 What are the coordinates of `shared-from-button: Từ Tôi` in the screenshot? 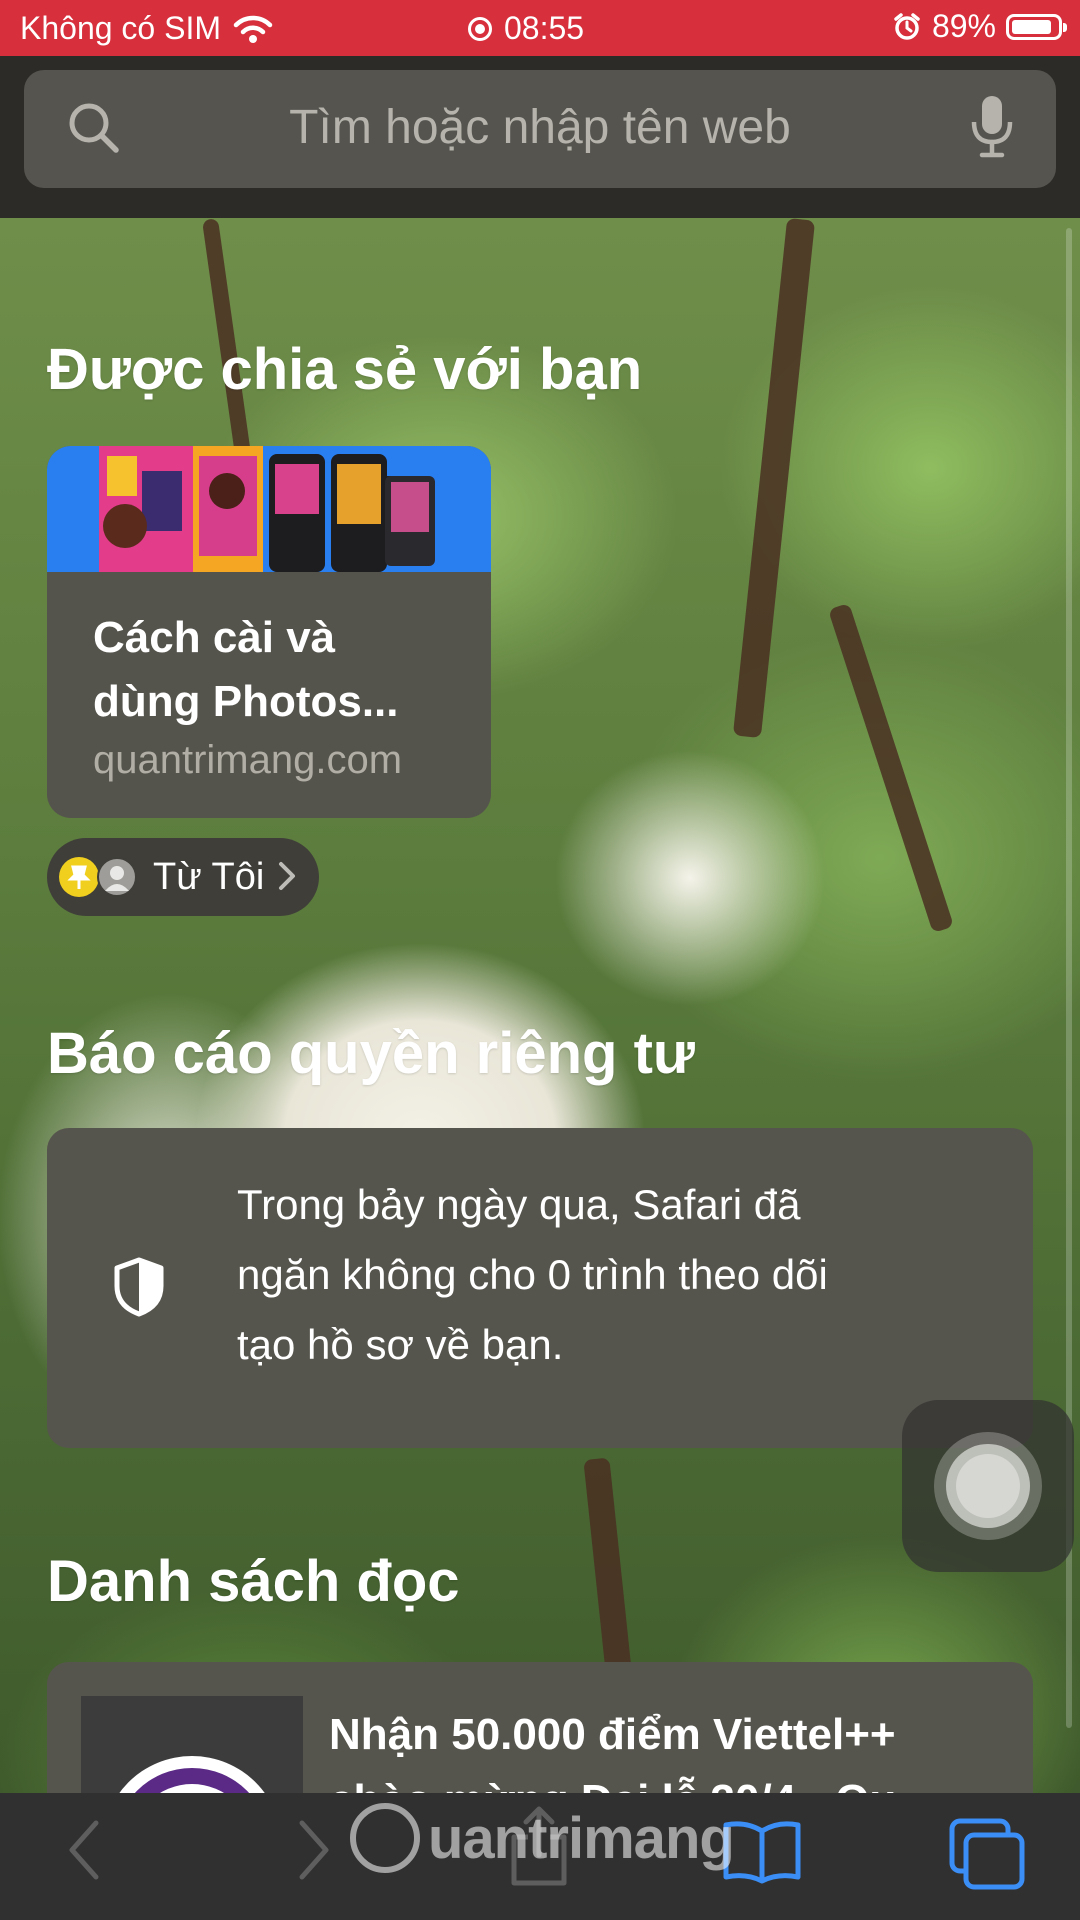 It's located at (183, 877).